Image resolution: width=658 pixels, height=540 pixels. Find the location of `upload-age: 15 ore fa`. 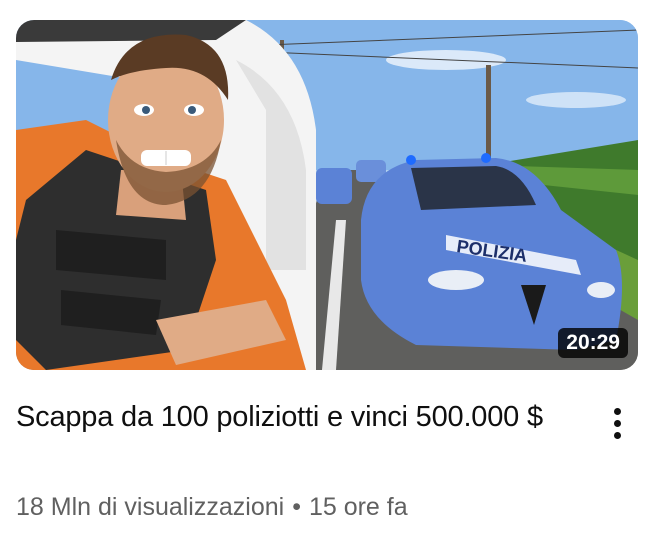

upload-age: 15 ore fa is located at coordinates (358, 507).